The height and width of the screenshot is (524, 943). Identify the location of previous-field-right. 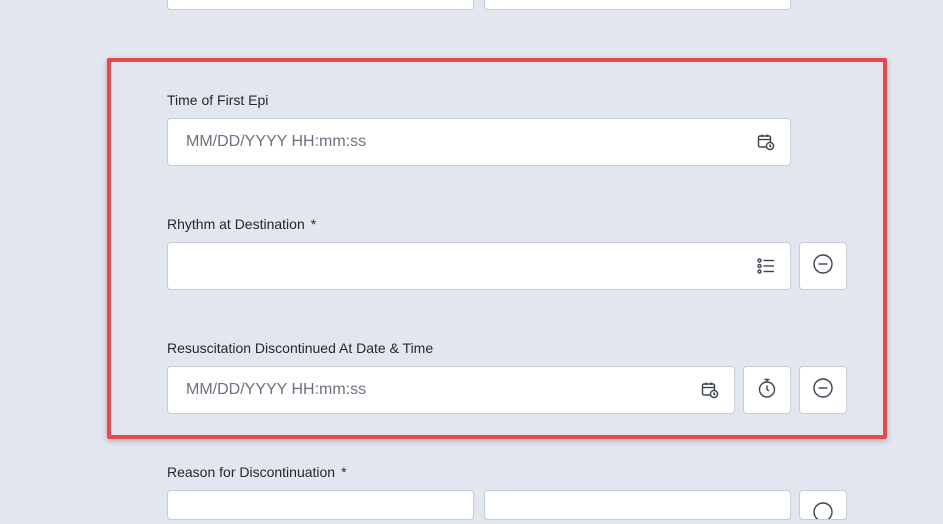
(637, 5).